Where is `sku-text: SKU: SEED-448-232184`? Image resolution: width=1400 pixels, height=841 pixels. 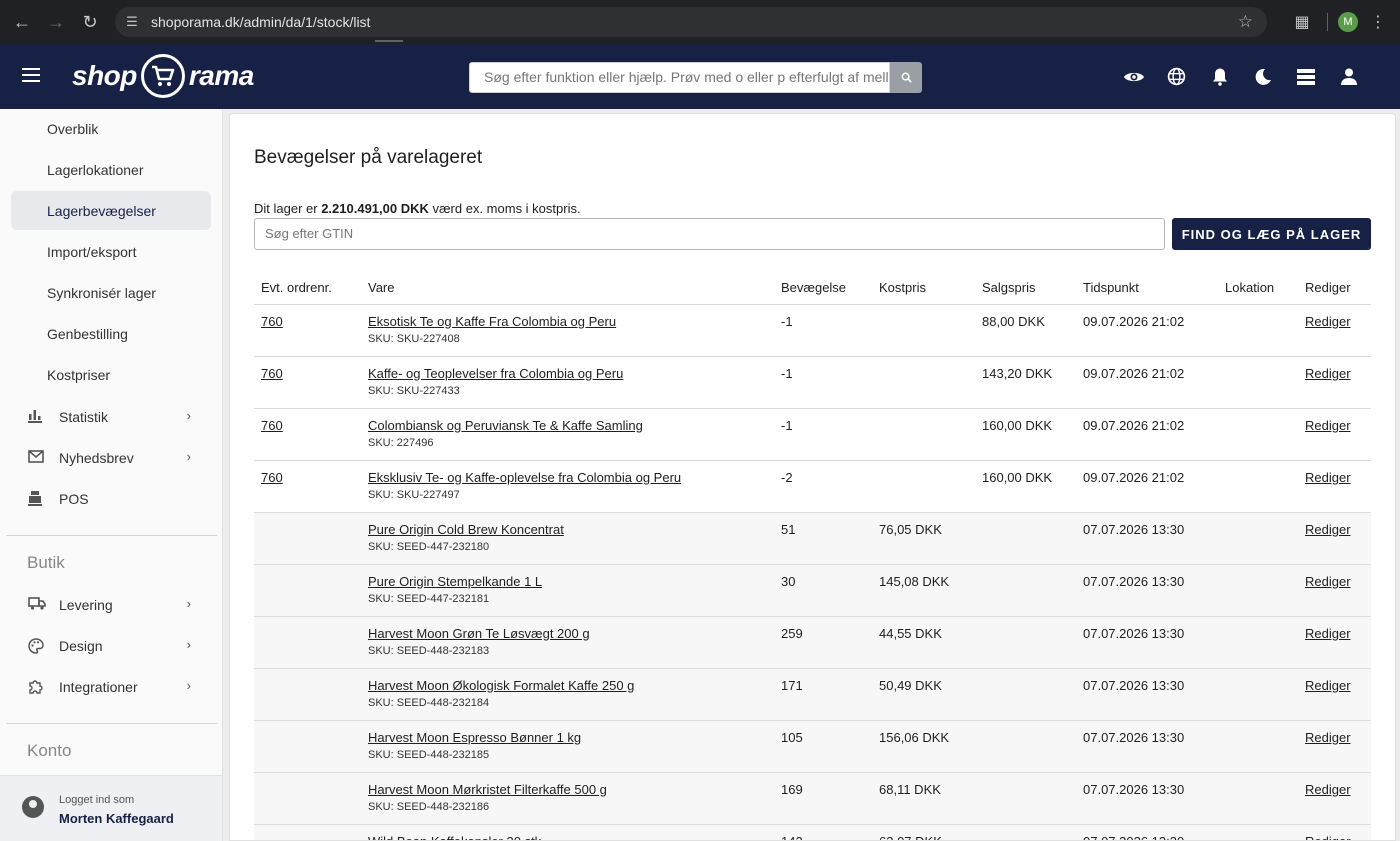 sku-text: SKU: SEED-448-232184 is located at coordinates (429, 702).